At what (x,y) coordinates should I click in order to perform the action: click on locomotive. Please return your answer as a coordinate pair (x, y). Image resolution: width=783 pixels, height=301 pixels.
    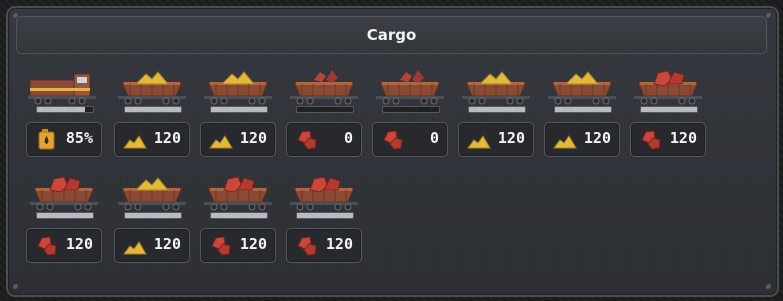
    Looking at the image, I should click on (64, 90).